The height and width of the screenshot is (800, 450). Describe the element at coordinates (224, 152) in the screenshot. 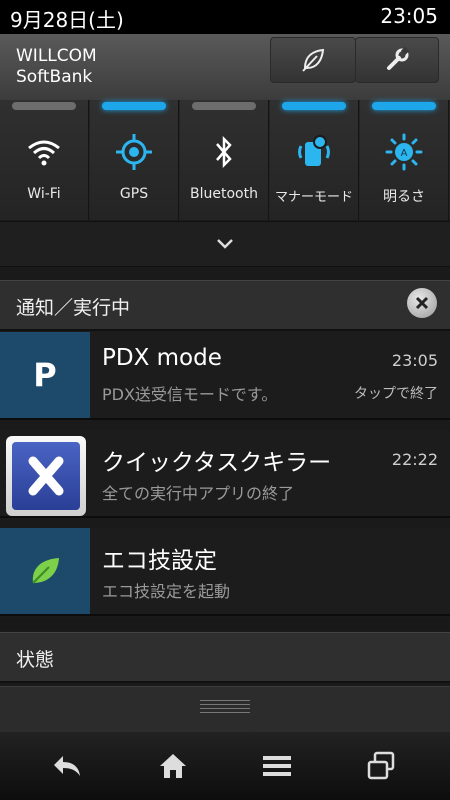

I see `bluetooth-icon` at that location.